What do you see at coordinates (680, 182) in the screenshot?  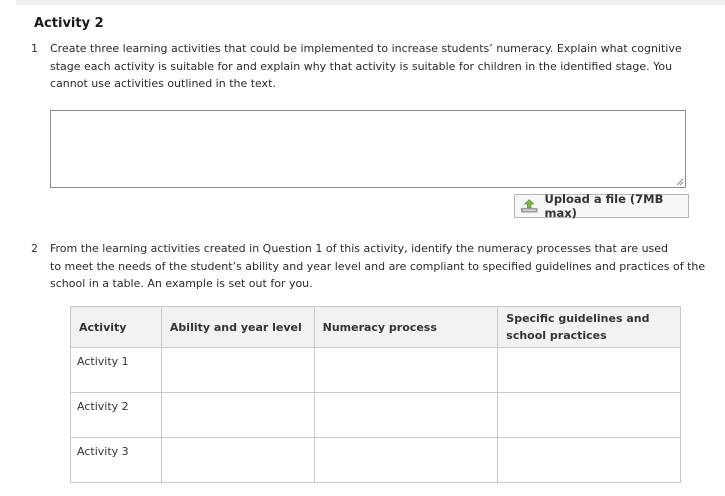 I see `resize-handle-icon` at bounding box center [680, 182].